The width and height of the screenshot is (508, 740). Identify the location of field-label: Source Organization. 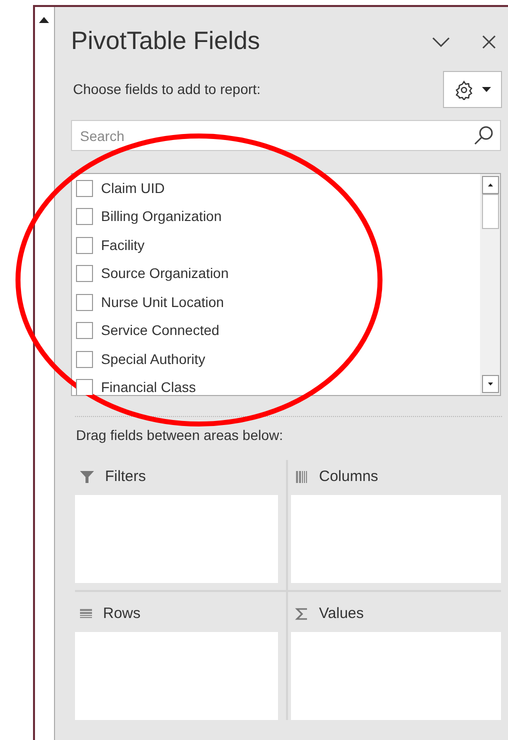
(165, 274).